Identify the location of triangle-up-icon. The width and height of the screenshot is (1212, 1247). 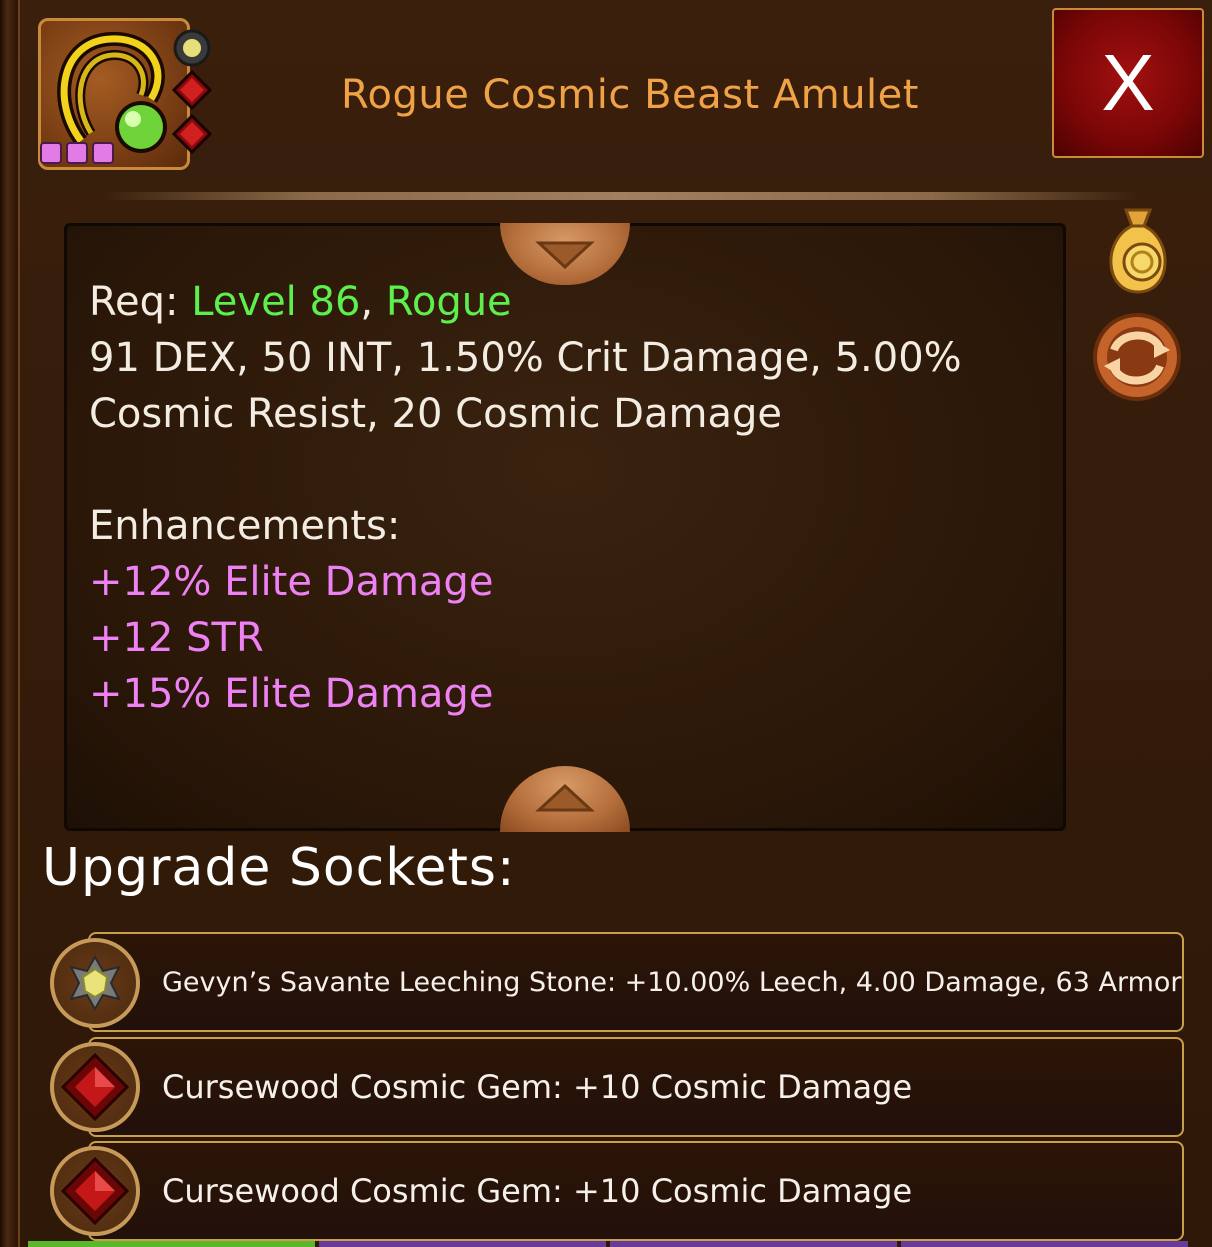
(565, 798).